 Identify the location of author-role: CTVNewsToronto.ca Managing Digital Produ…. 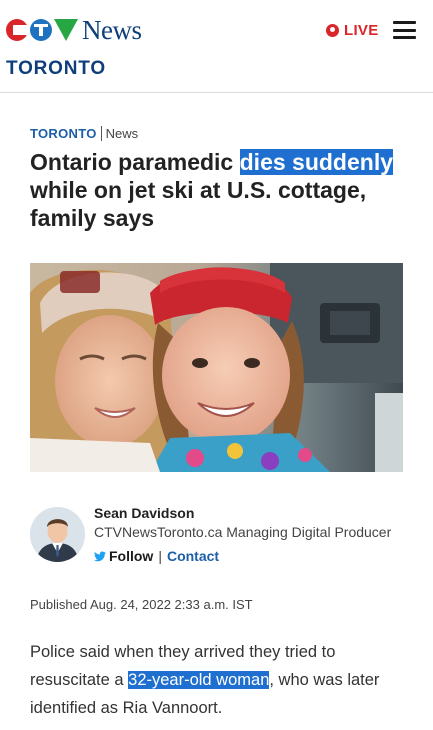
(243, 532).